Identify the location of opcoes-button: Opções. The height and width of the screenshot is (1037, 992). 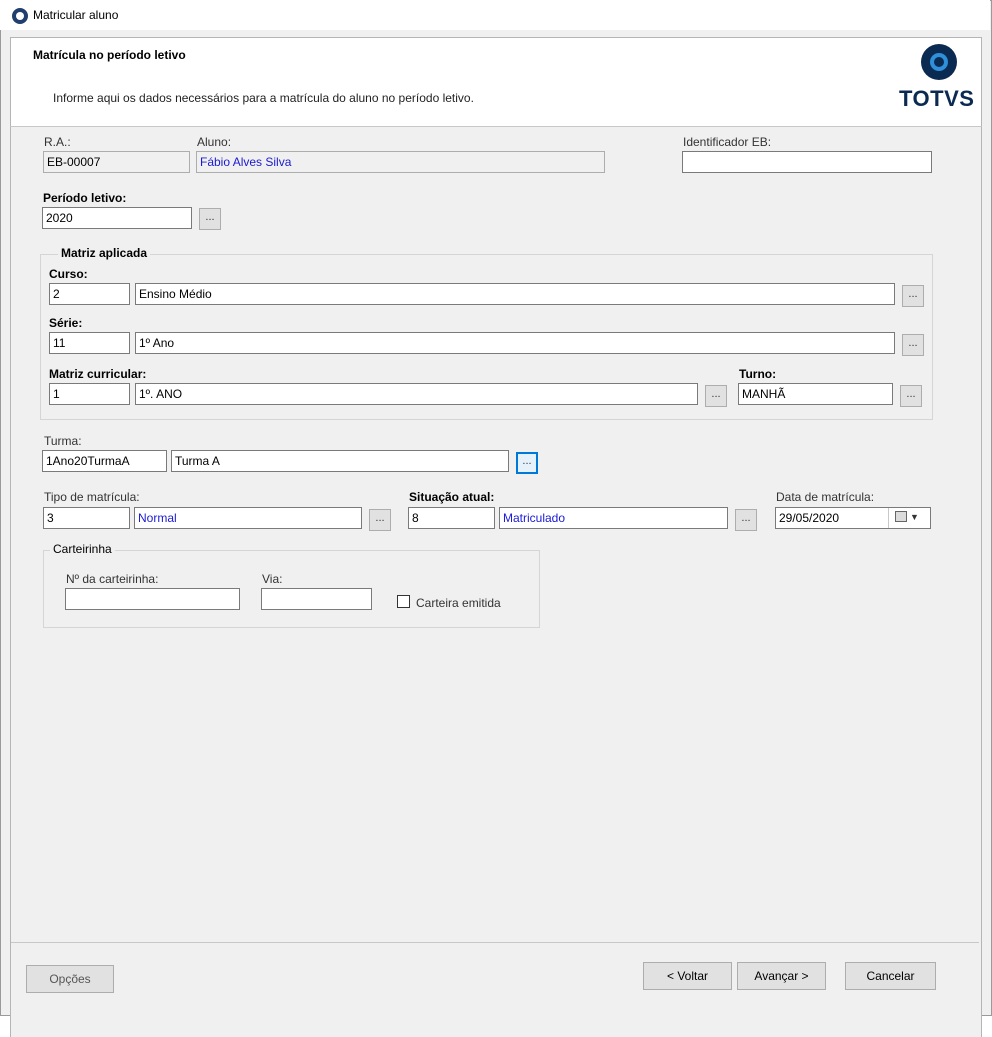
(70, 979).